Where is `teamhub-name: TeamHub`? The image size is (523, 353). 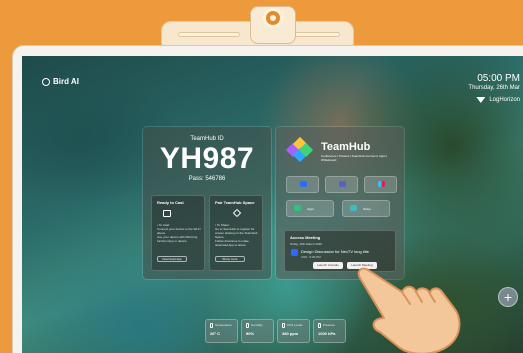 teamhub-name: TeamHub is located at coordinates (346, 147).